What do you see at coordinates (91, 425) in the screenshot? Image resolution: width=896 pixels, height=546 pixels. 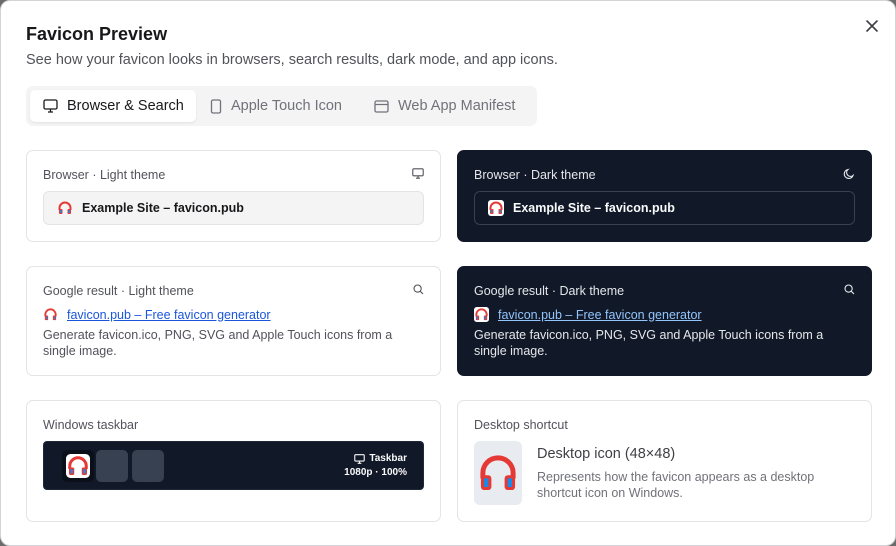 I see `card-label: Windows taskbar` at bounding box center [91, 425].